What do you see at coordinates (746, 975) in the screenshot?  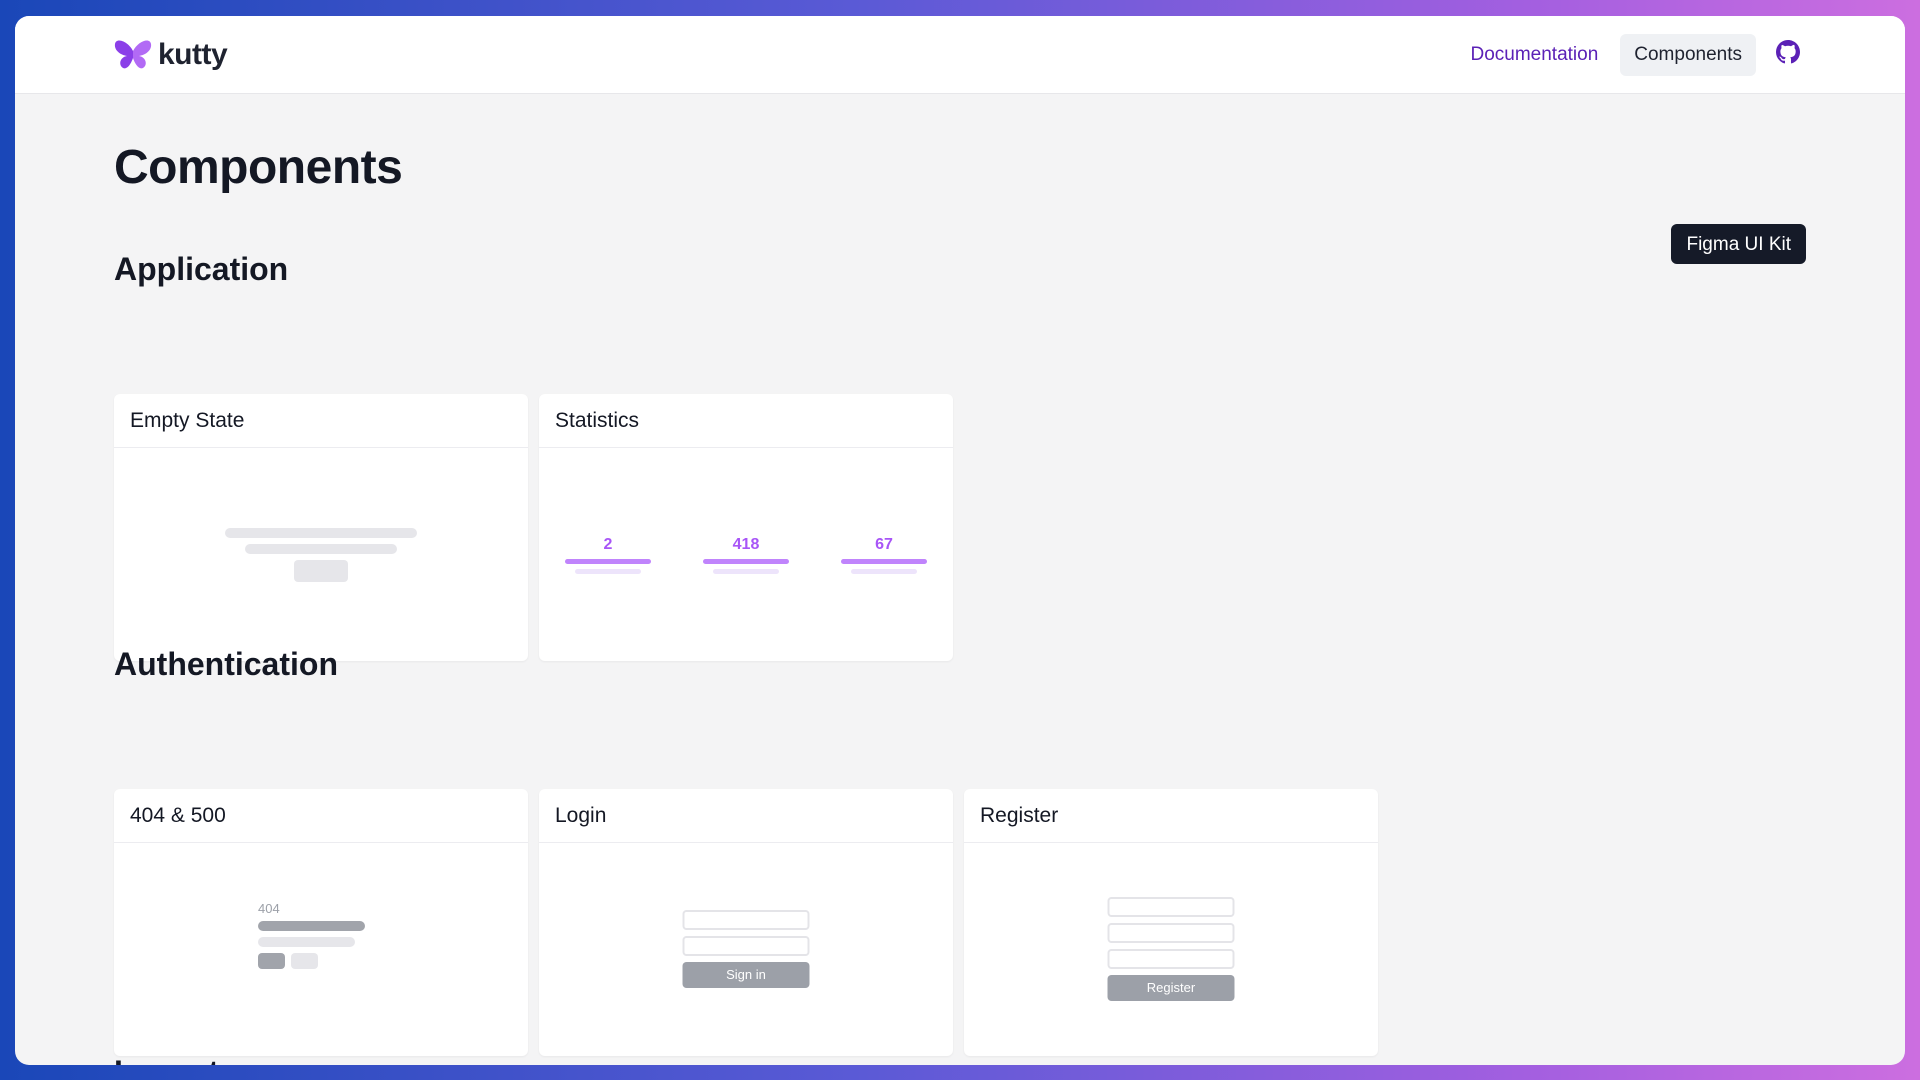 I see `sign-in-thumb-button: Sign in` at bounding box center [746, 975].